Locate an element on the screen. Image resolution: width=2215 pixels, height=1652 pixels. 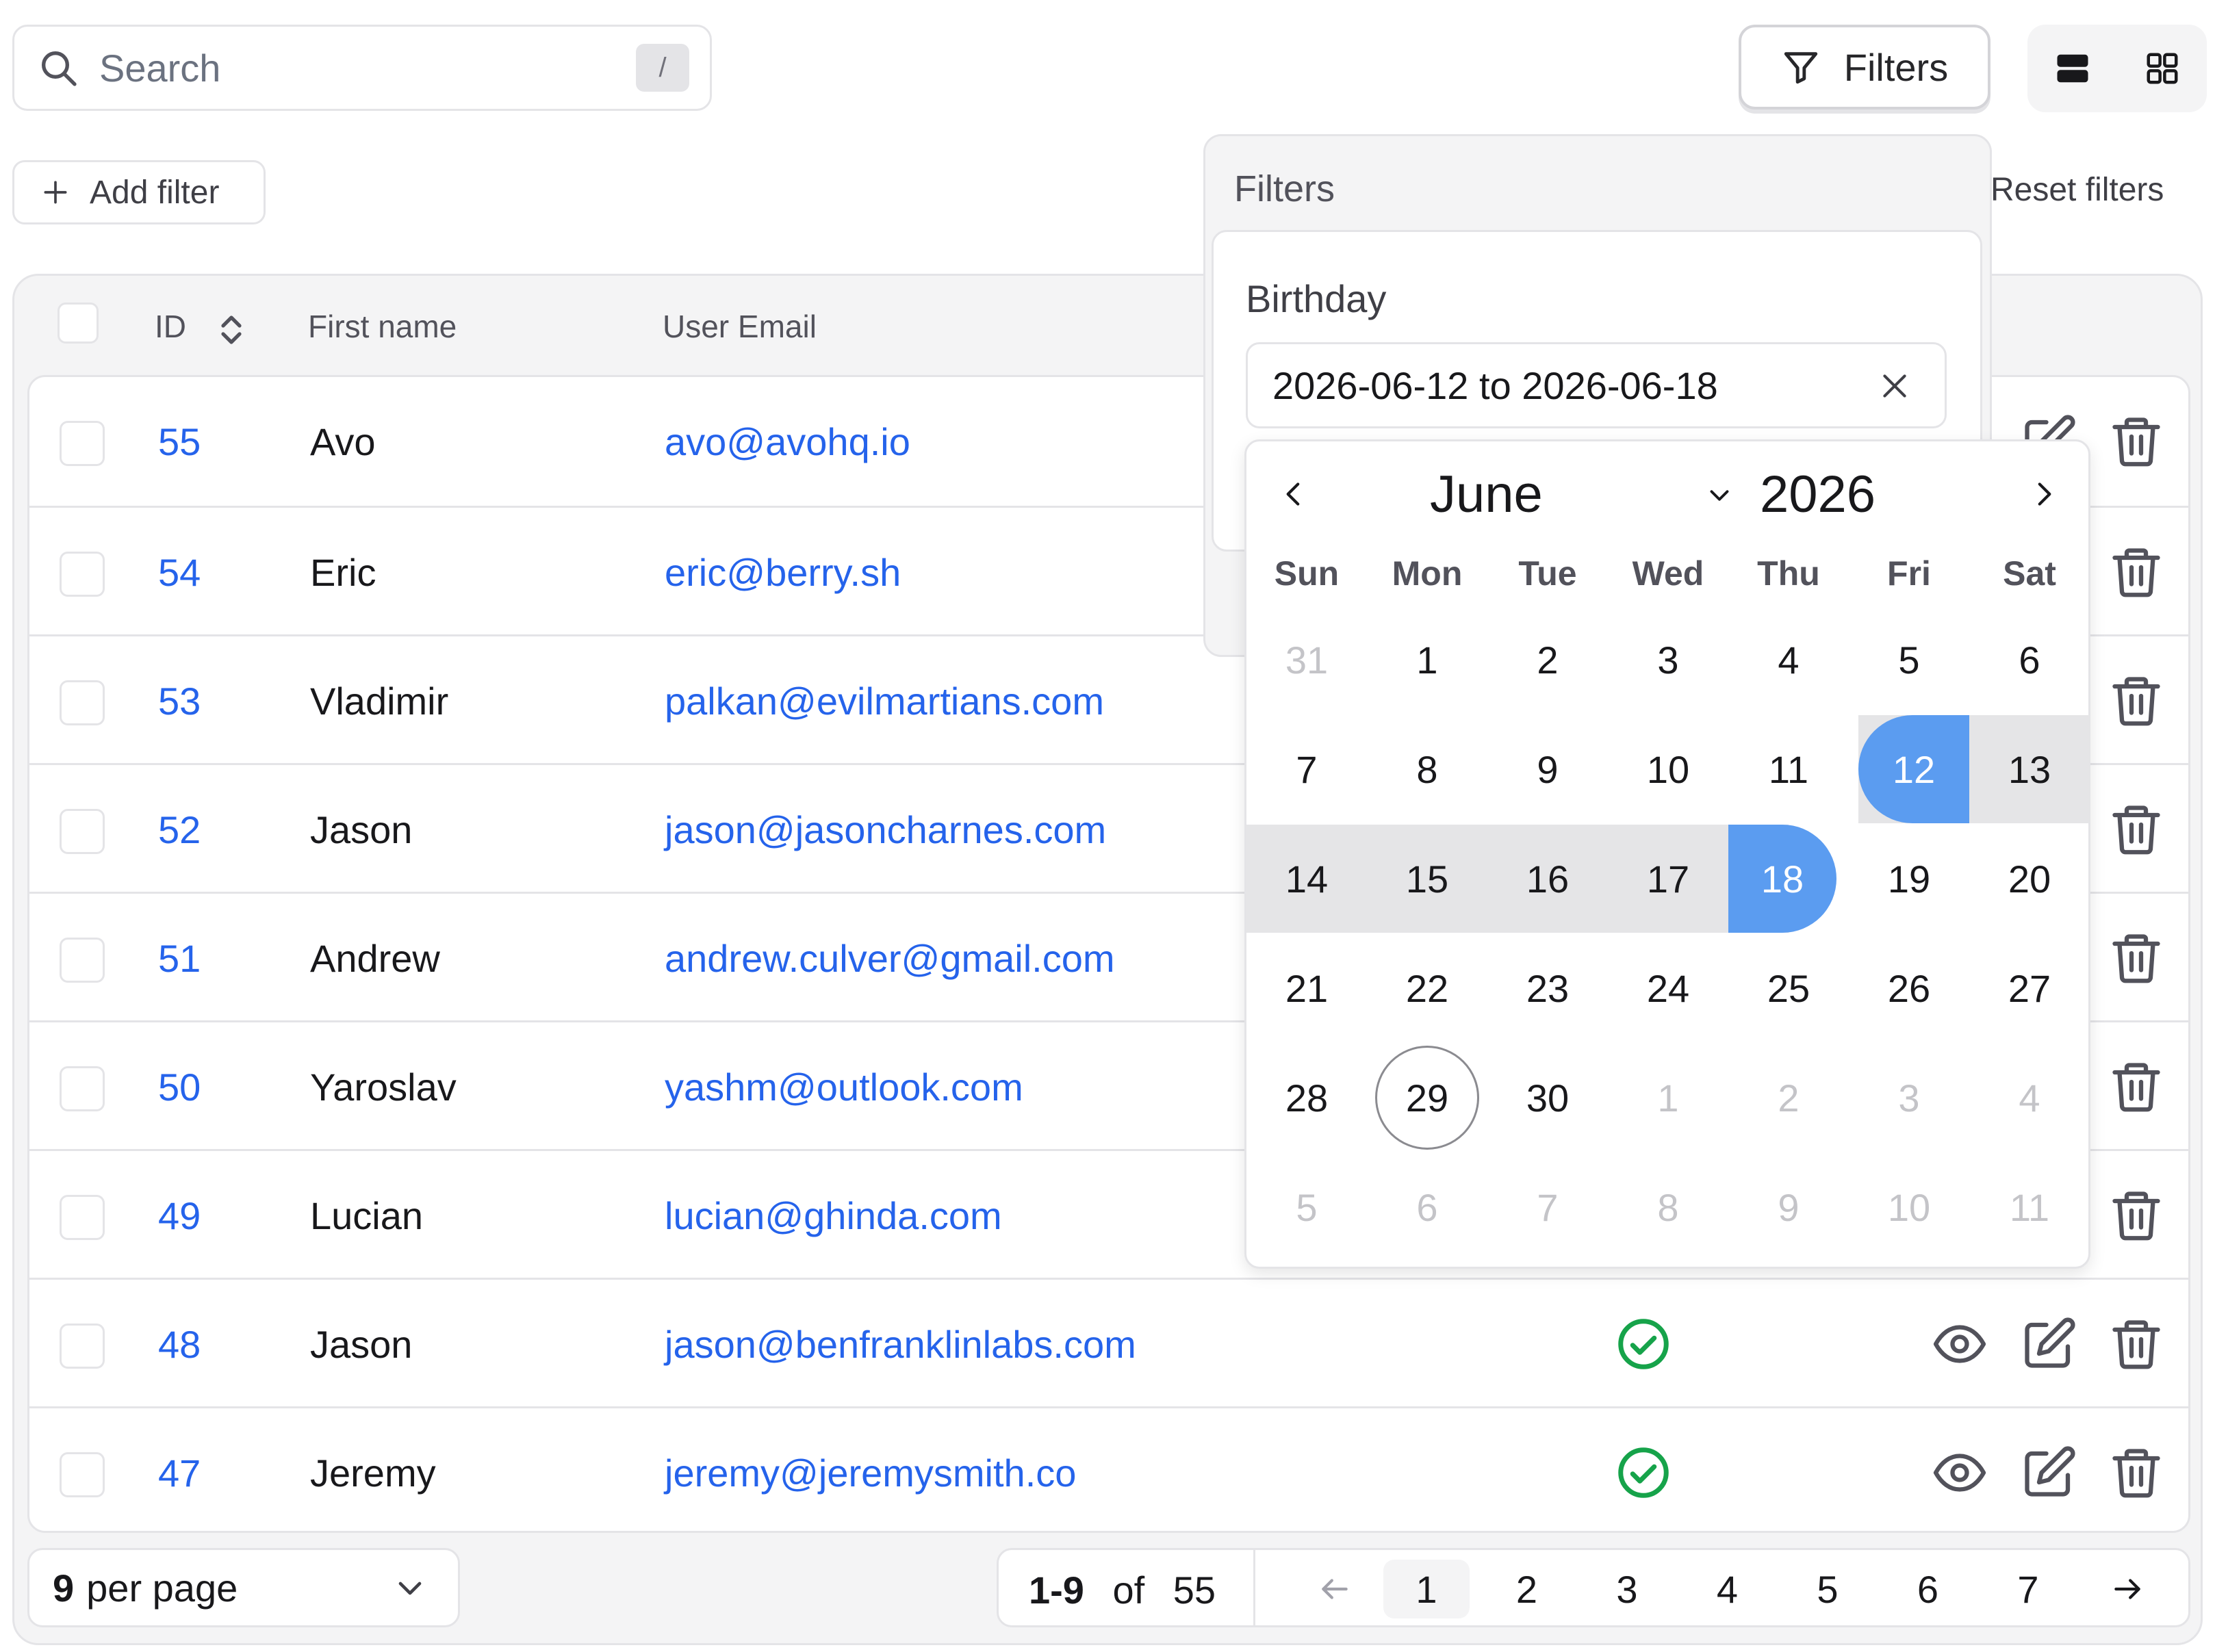
calendar-day: 31 is located at coordinates (1306, 660).